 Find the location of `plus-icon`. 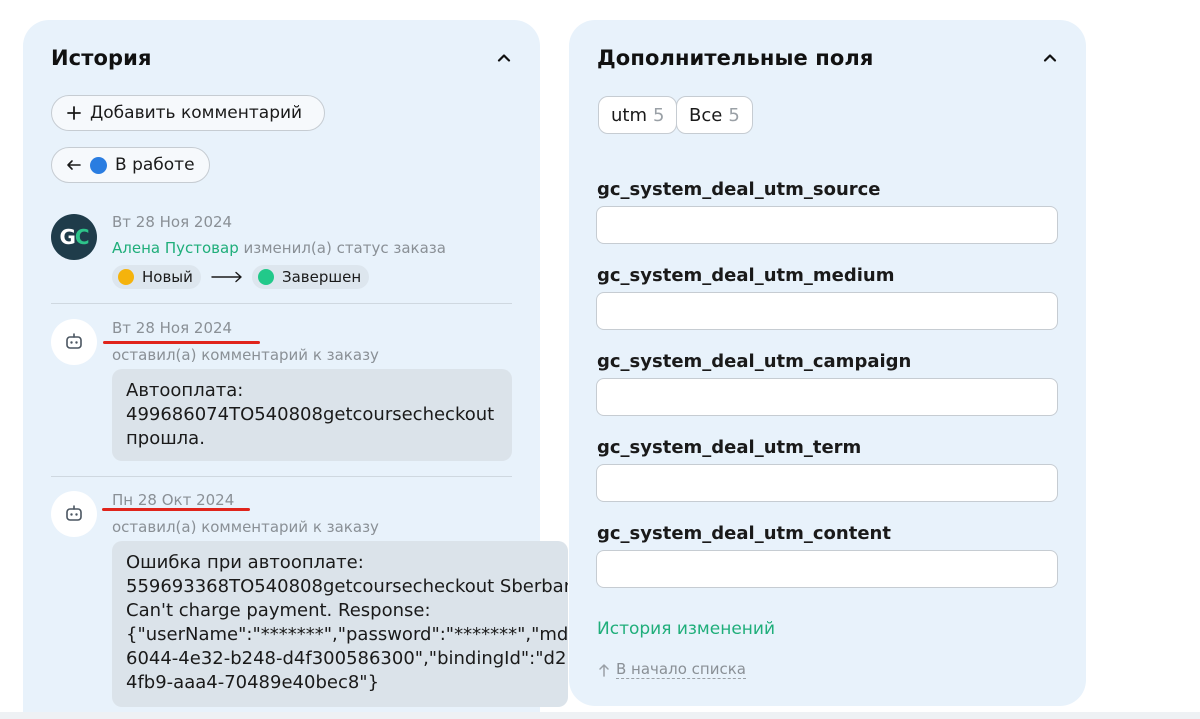

plus-icon is located at coordinates (74, 113).